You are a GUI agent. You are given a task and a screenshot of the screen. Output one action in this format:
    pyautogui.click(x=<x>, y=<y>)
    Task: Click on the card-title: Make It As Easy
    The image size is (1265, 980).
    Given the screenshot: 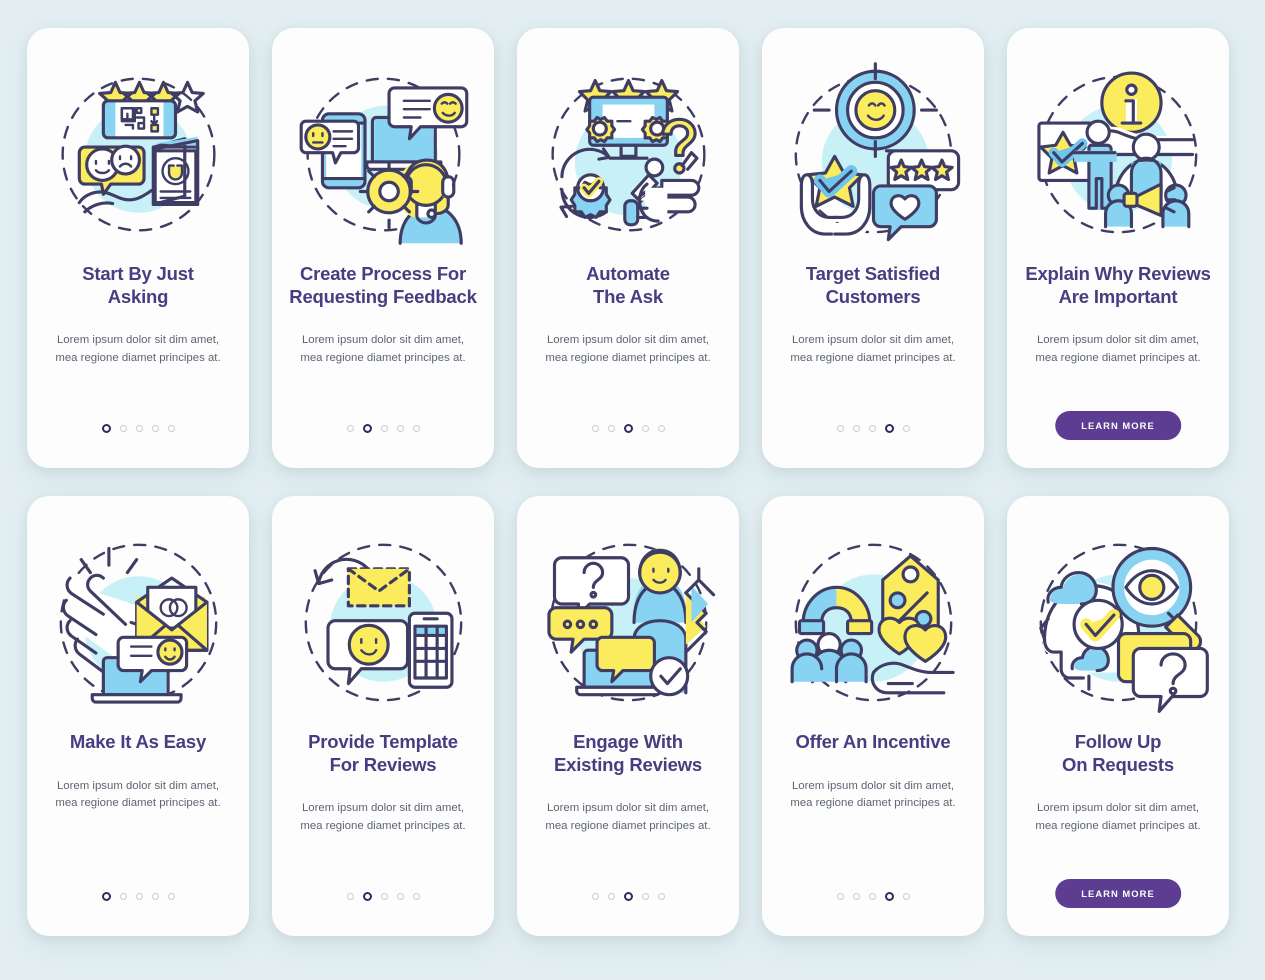 What is the action you would take?
    pyautogui.click(x=138, y=742)
    